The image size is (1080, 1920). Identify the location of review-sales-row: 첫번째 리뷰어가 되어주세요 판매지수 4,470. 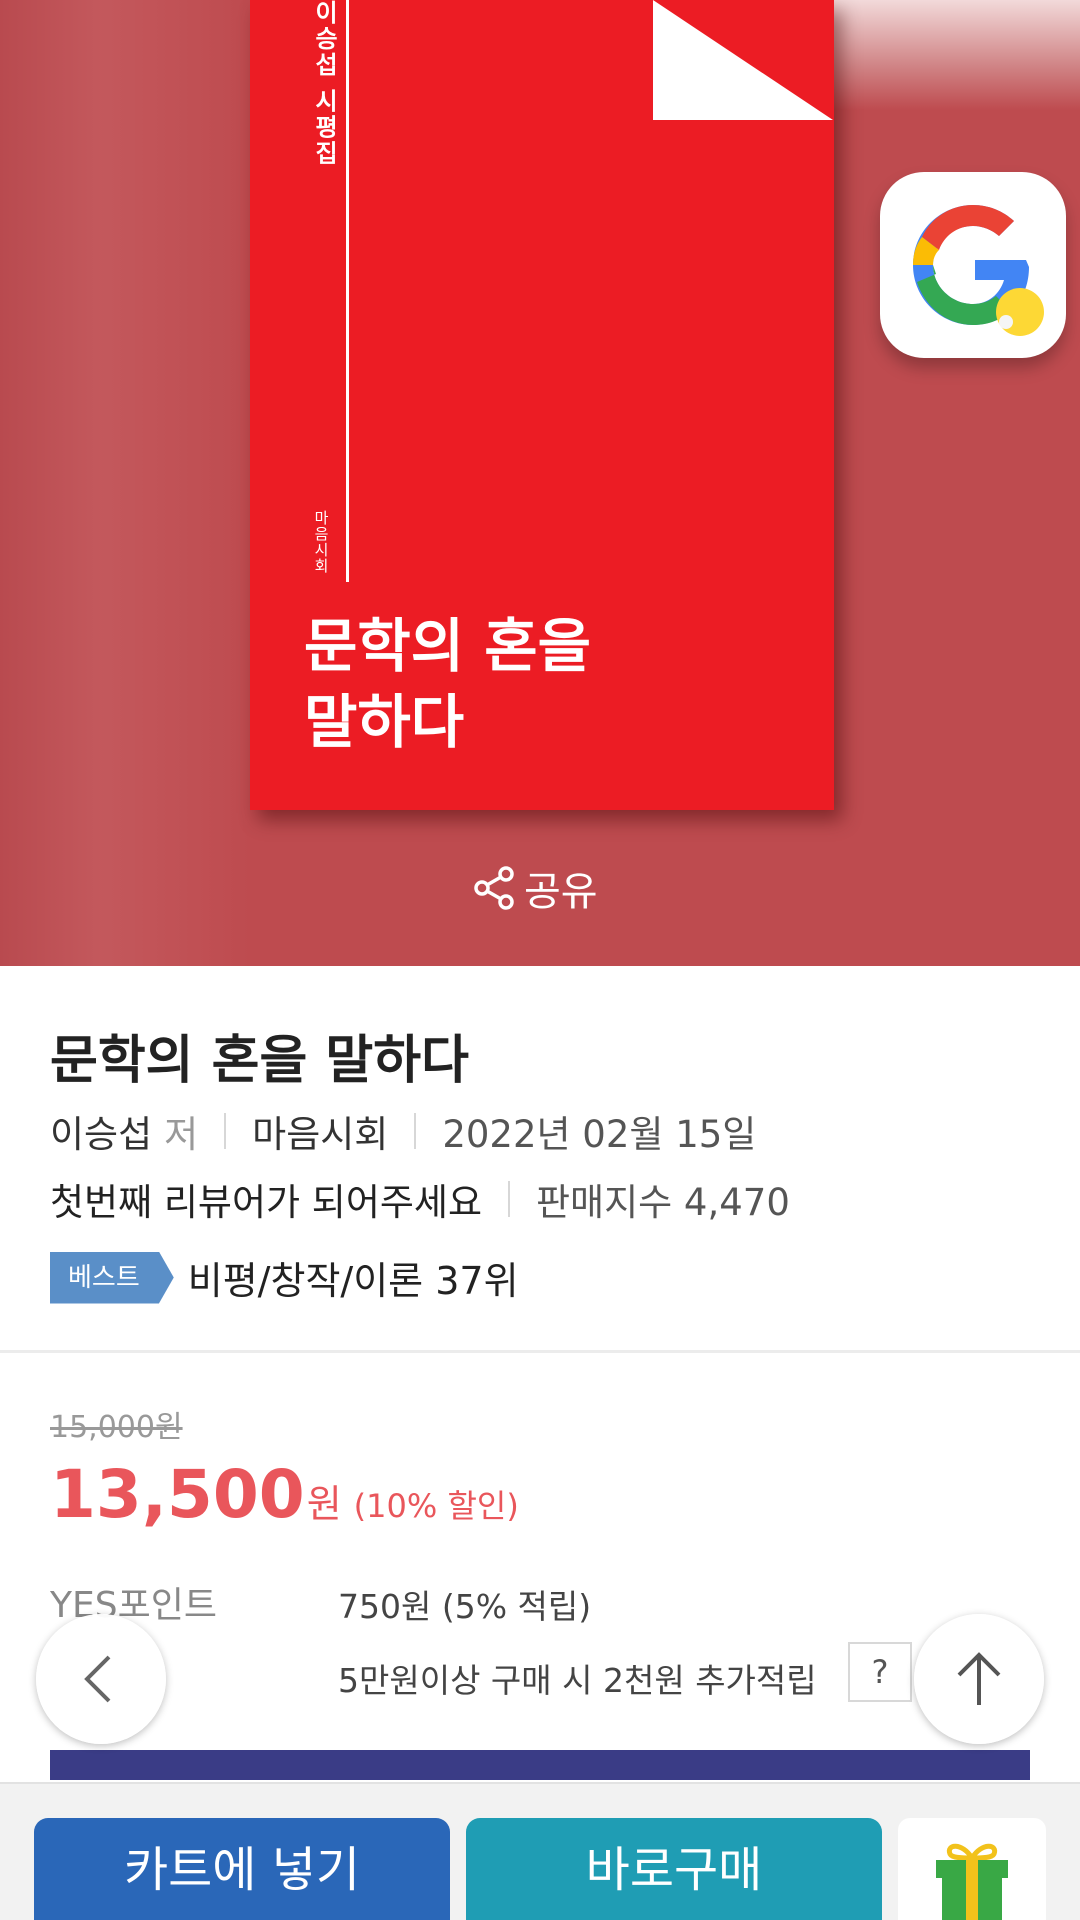
(420, 1199).